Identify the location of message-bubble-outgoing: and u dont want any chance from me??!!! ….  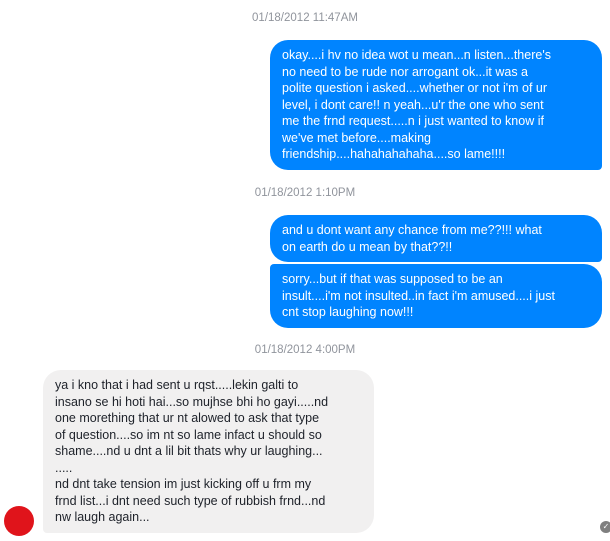
(436, 238).